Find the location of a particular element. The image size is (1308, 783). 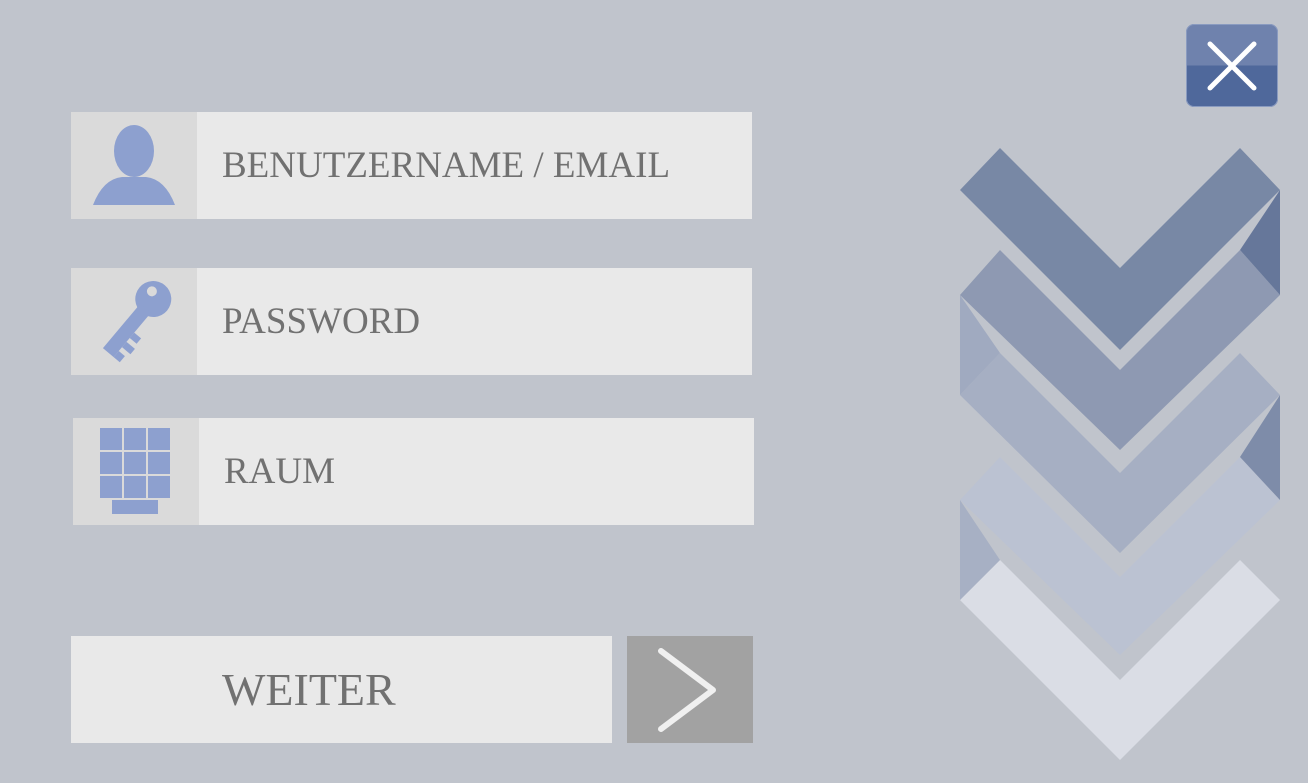

go-button is located at coordinates (690, 689).